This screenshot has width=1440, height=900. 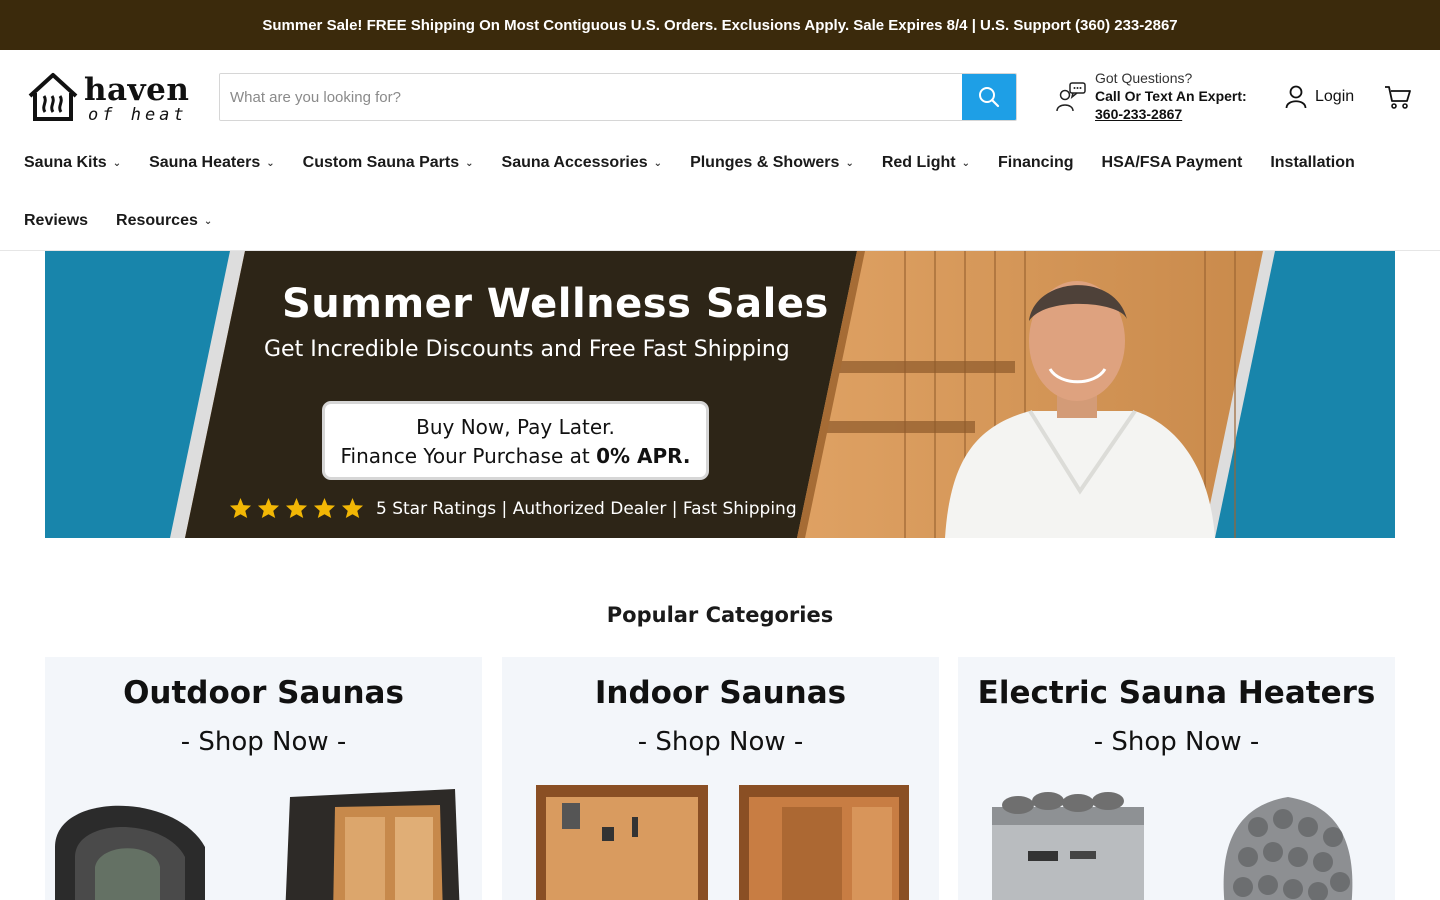 I want to click on nav-sauna-kits: Sauna Kits ⌄, so click(x=72, y=163).